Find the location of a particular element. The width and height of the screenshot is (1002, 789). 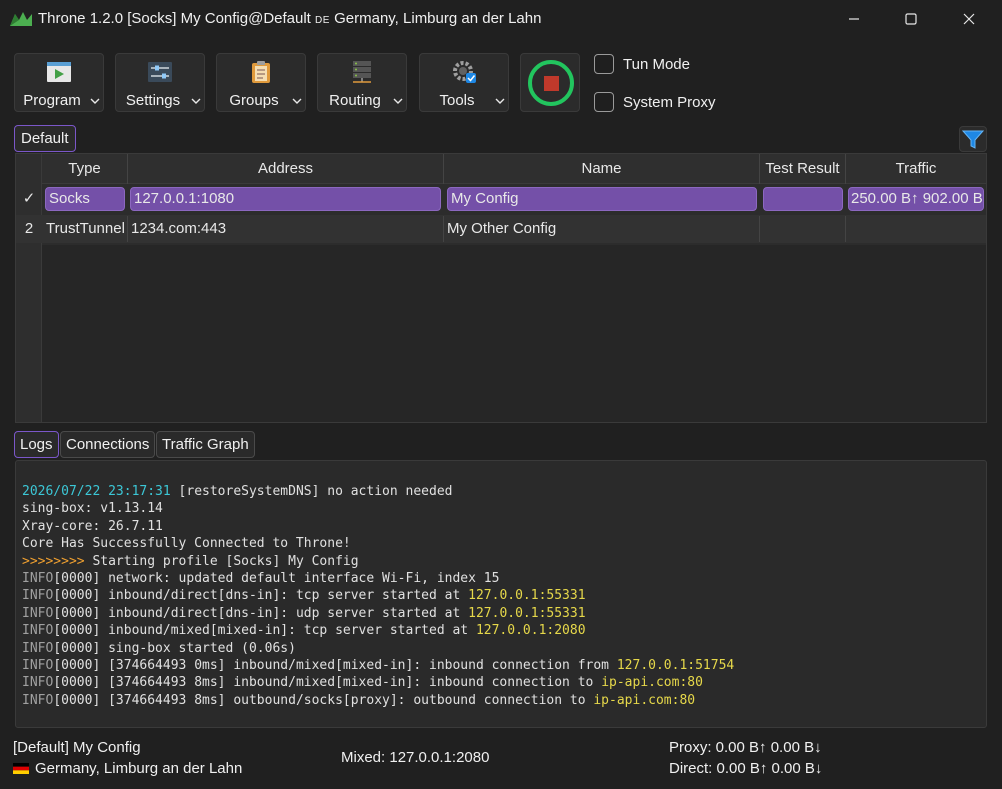

tools-button: Tools is located at coordinates (464, 82).